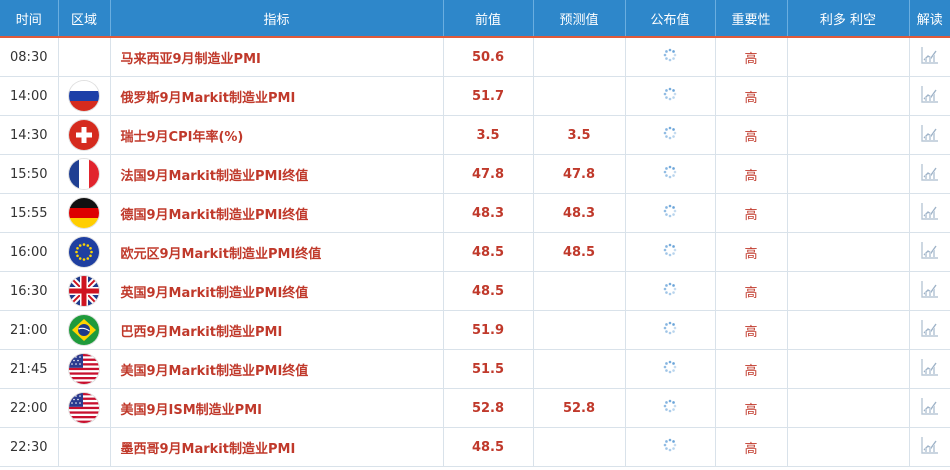  What do you see at coordinates (488, 408) in the screenshot?
I see `previous-cell: 52.8` at bounding box center [488, 408].